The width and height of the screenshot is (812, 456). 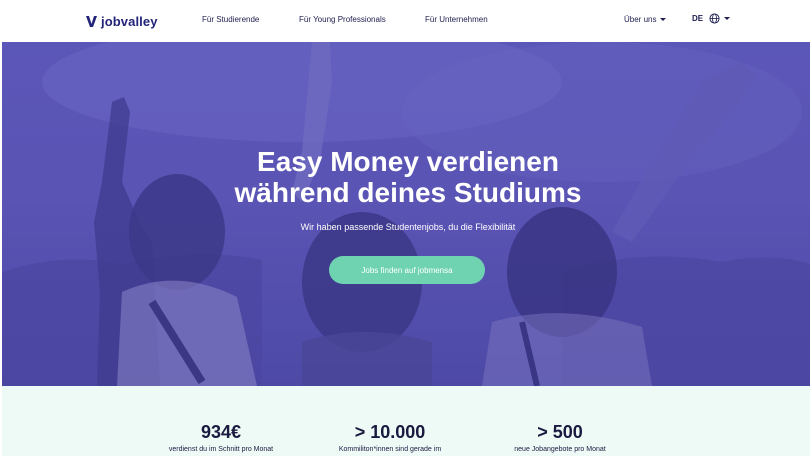 I want to click on hero-title-line-2: während deines Studiums, so click(x=408, y=192).